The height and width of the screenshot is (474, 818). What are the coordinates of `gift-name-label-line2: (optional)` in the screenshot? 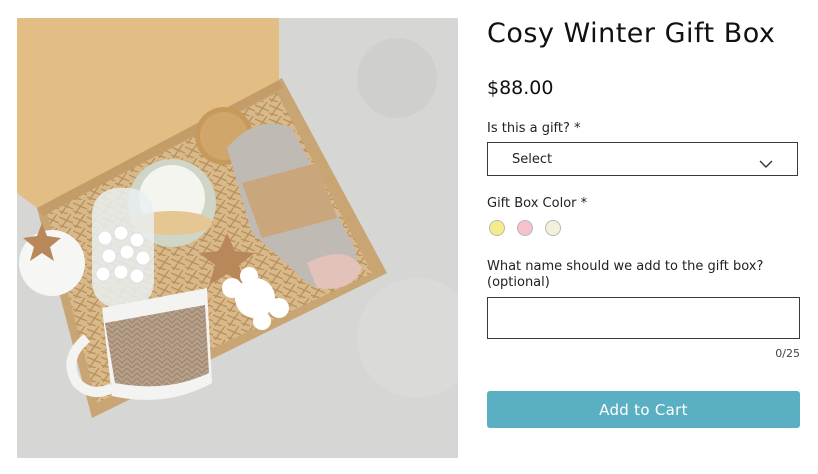 It's located at (518, 282).